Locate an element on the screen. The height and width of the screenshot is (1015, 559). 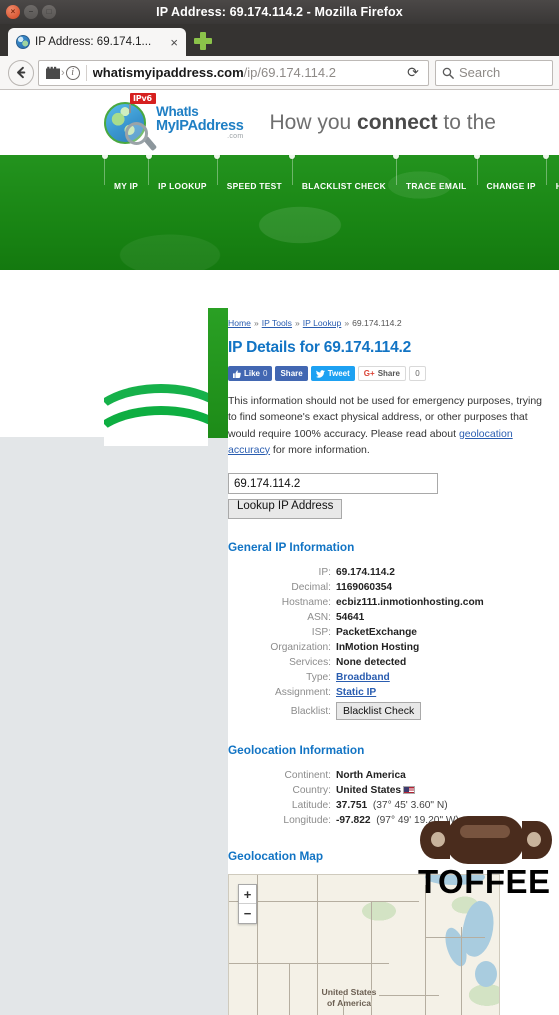
table-row: ASN: 54641 is located at coordinates (356, 617).